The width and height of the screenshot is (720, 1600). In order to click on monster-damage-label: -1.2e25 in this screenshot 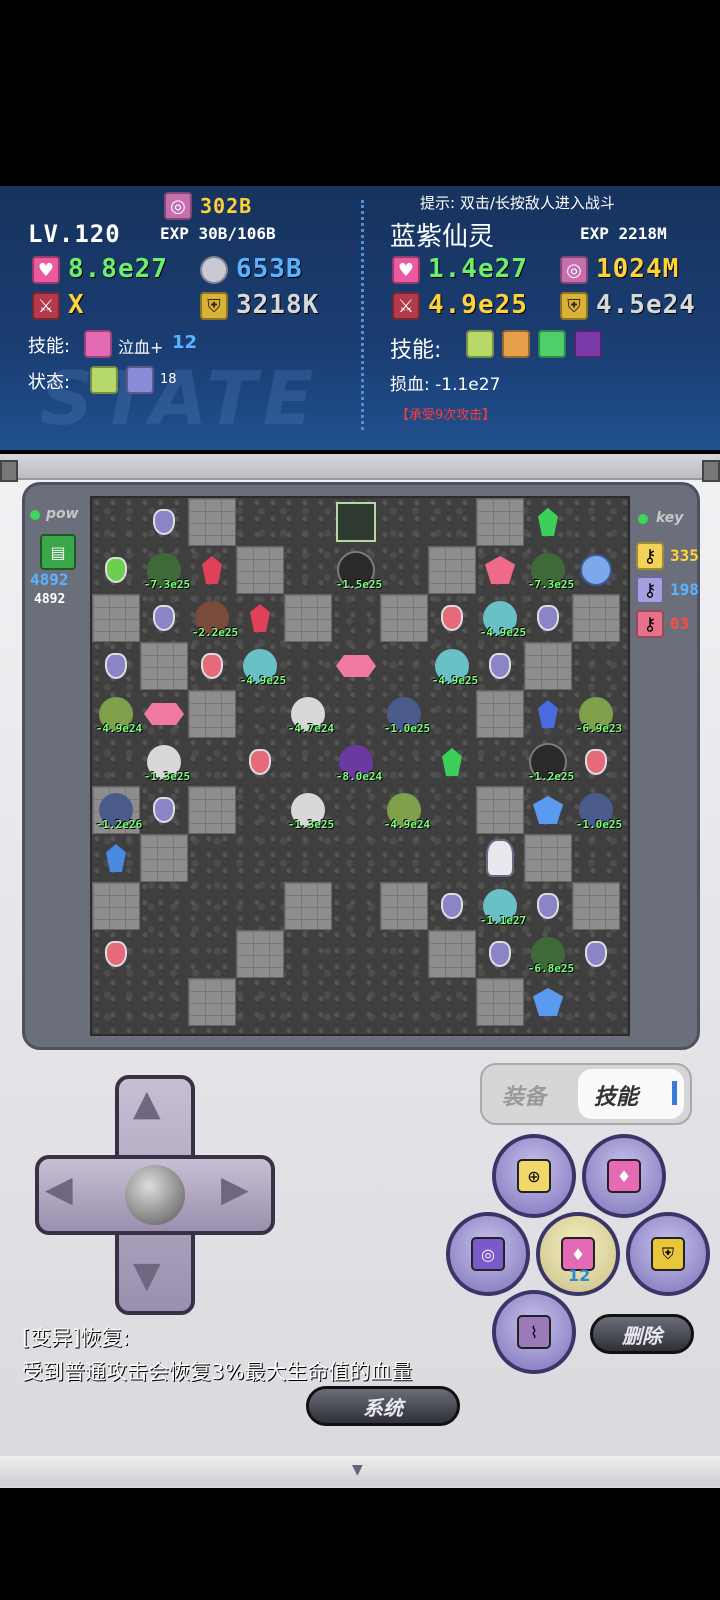, I will do `click(551, 776)`.